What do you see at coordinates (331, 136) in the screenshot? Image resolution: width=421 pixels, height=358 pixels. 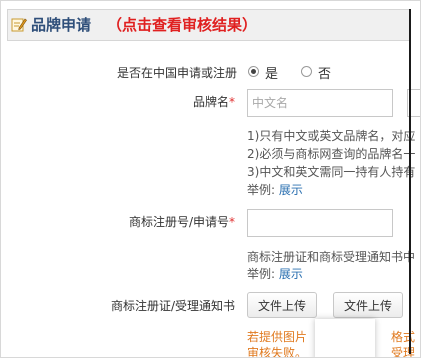 I see `brand-name-hint-1: 1)只有中文或英文品牌名，对应` at bounding box center [331, 136].